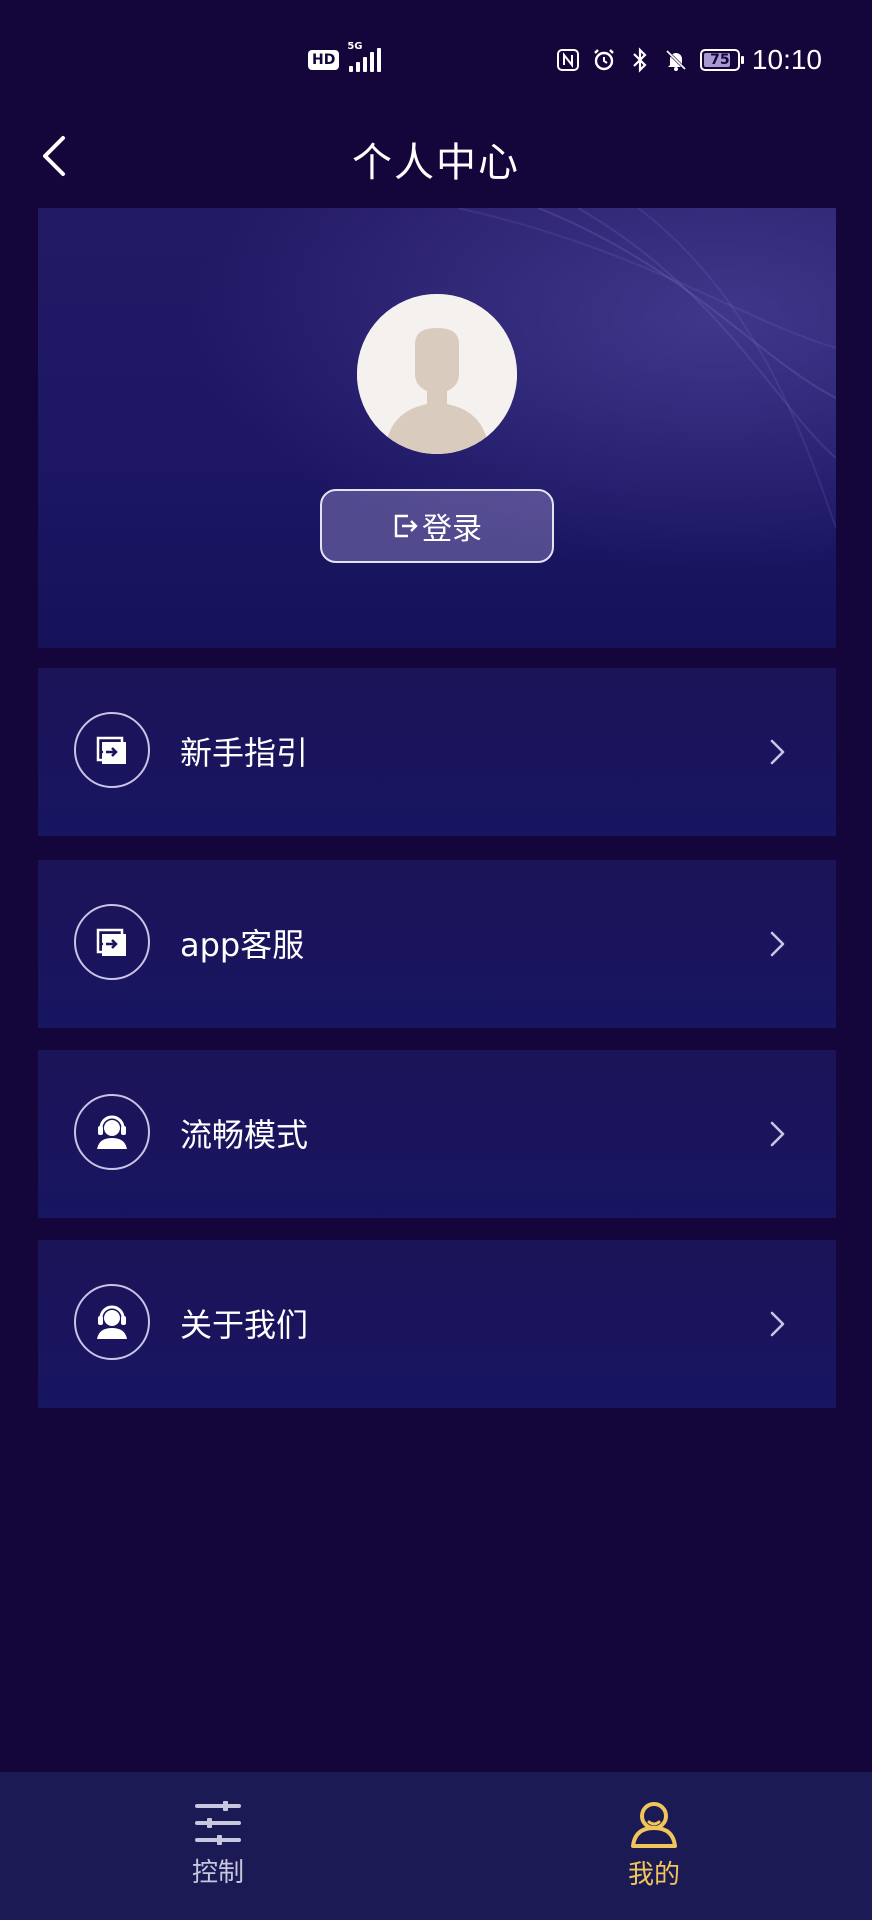 This screenshot has width=872, height=1920. What do you see at coordinates (452, 529) in the screenshot?
I see `login-label: 登录` at bounding box center [452, 529].